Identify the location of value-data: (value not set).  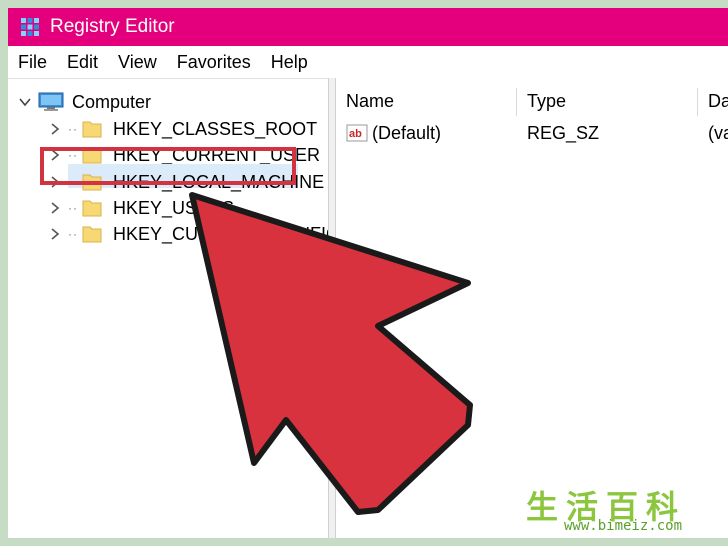
(718, 132).